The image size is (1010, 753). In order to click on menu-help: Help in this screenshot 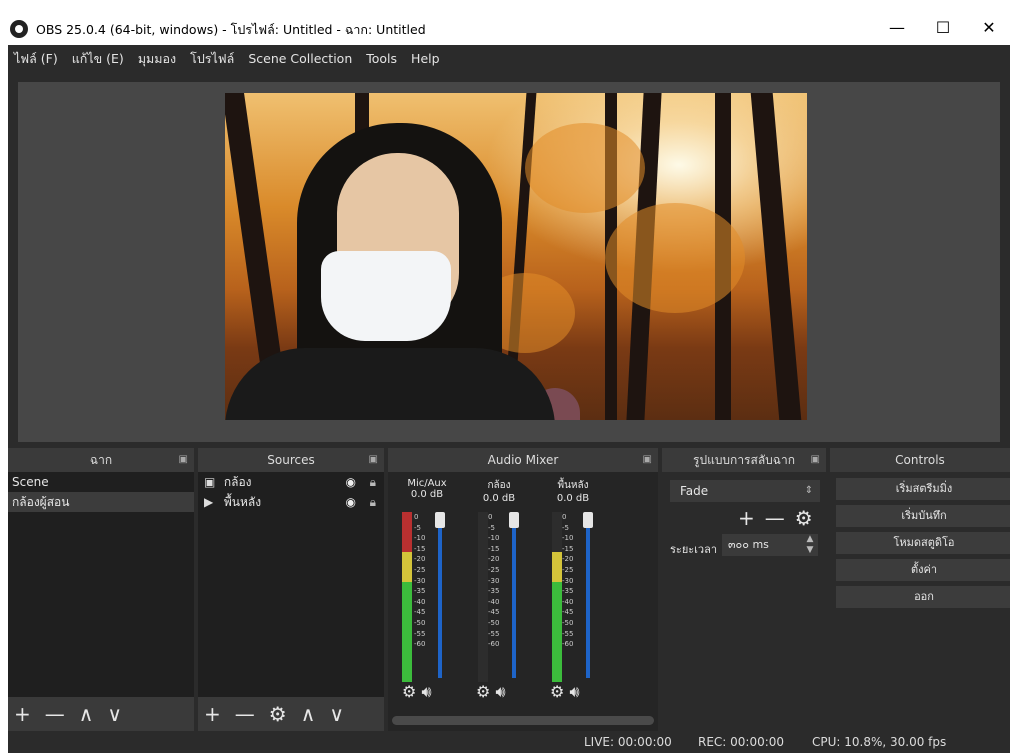, I will do `click(425, 58)`.